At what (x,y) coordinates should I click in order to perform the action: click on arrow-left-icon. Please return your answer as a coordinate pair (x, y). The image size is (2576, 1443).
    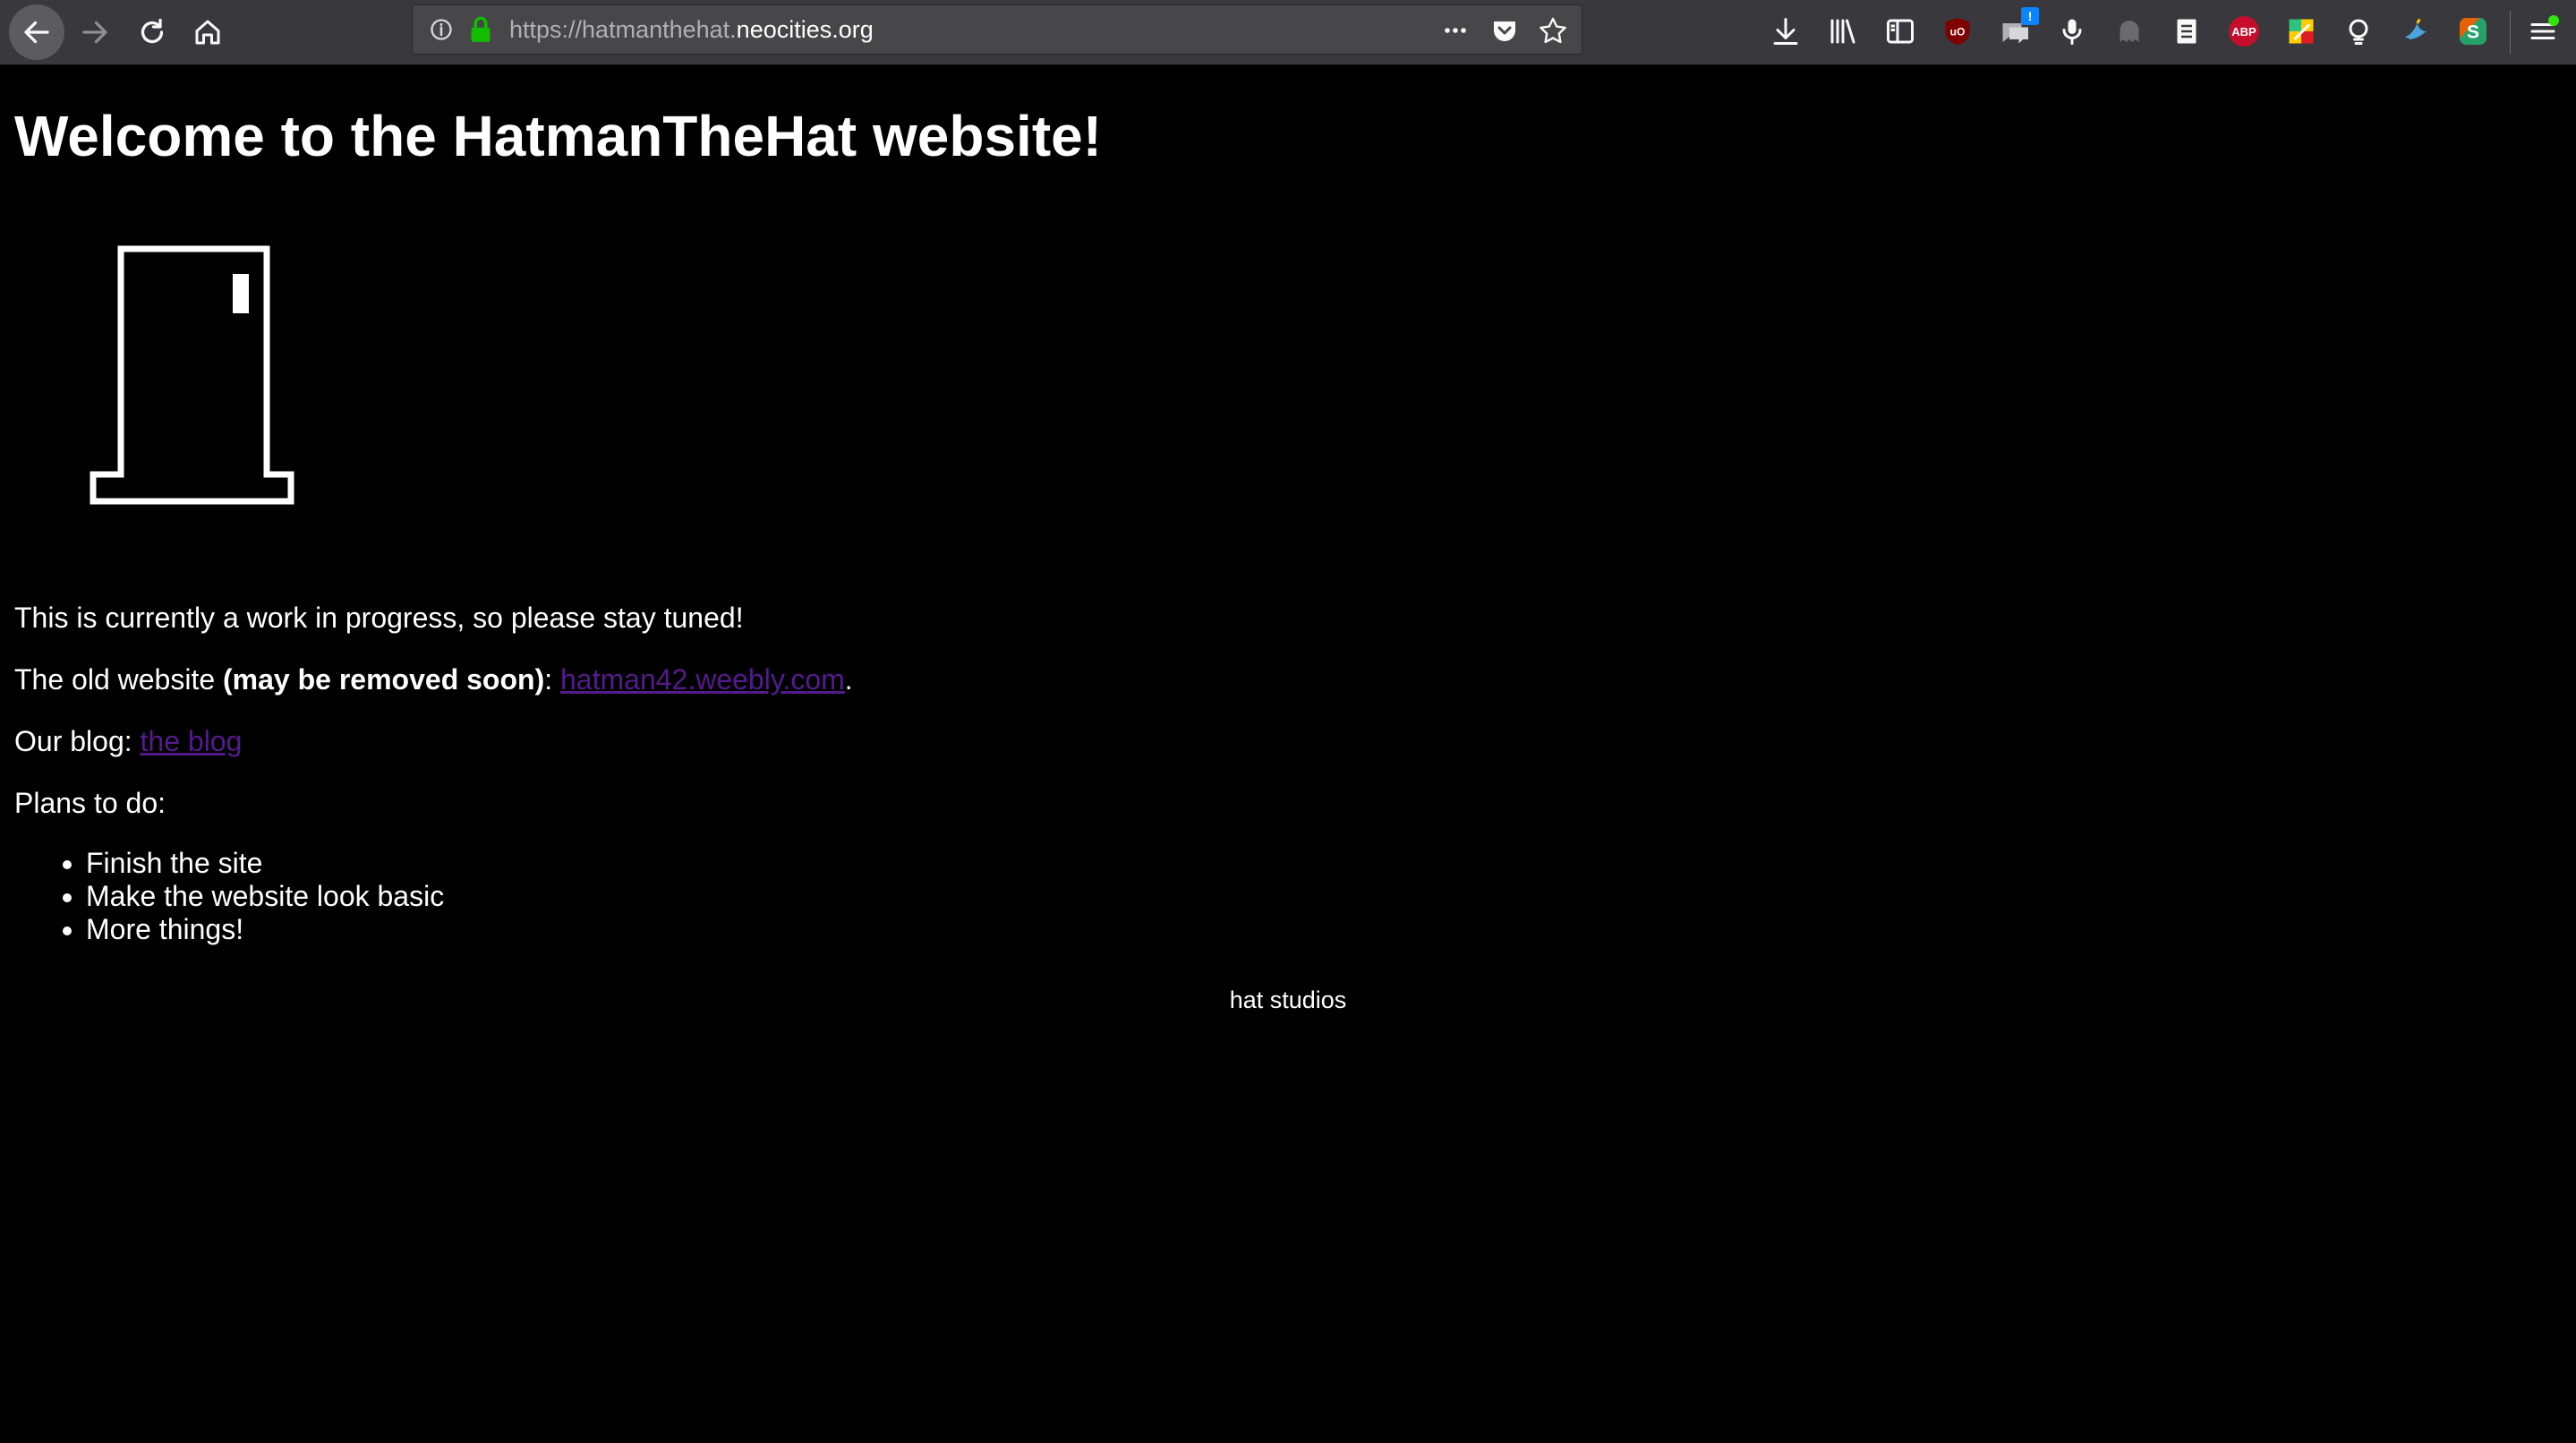
    Looking at the image, I should click on (36, 32).